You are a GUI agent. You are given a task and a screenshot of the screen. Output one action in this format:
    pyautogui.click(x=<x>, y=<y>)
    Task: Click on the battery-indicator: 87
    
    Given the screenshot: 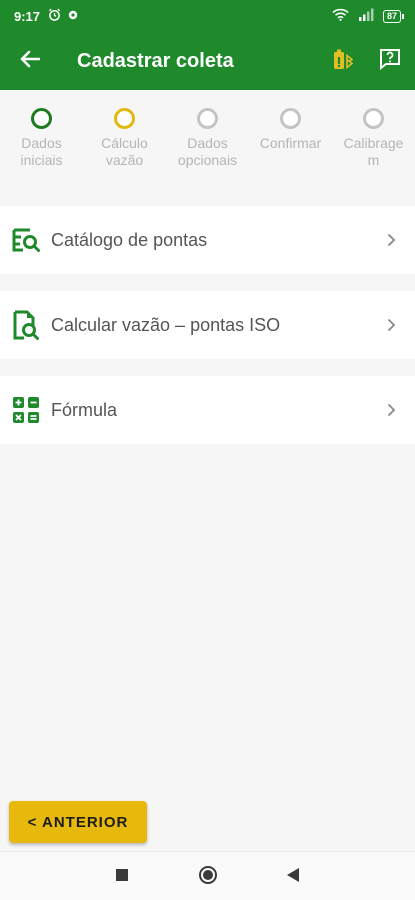 What is the action you would take?
    pyautogui.click(x=393, y=16)
    